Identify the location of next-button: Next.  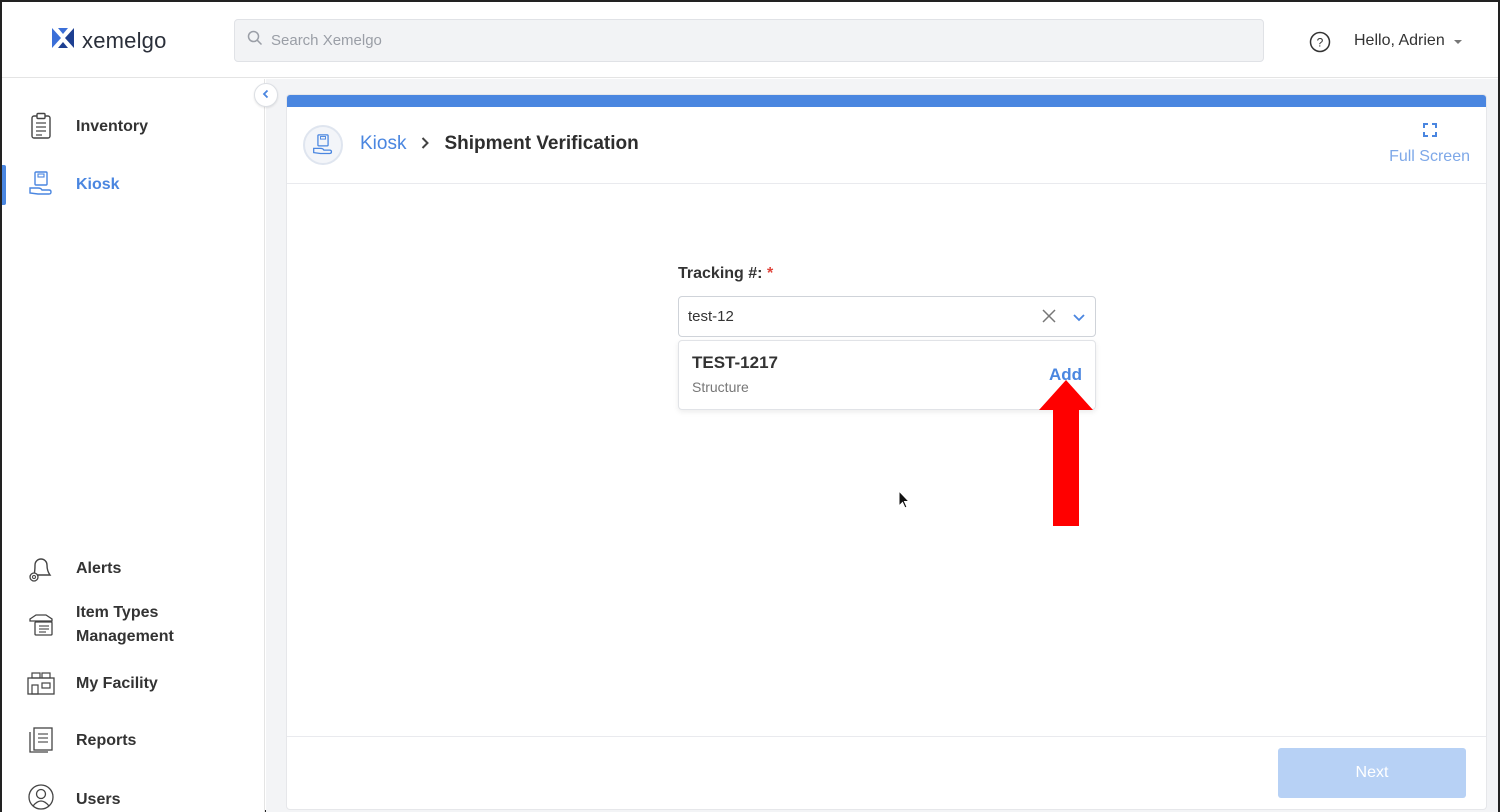
(1372, 773).